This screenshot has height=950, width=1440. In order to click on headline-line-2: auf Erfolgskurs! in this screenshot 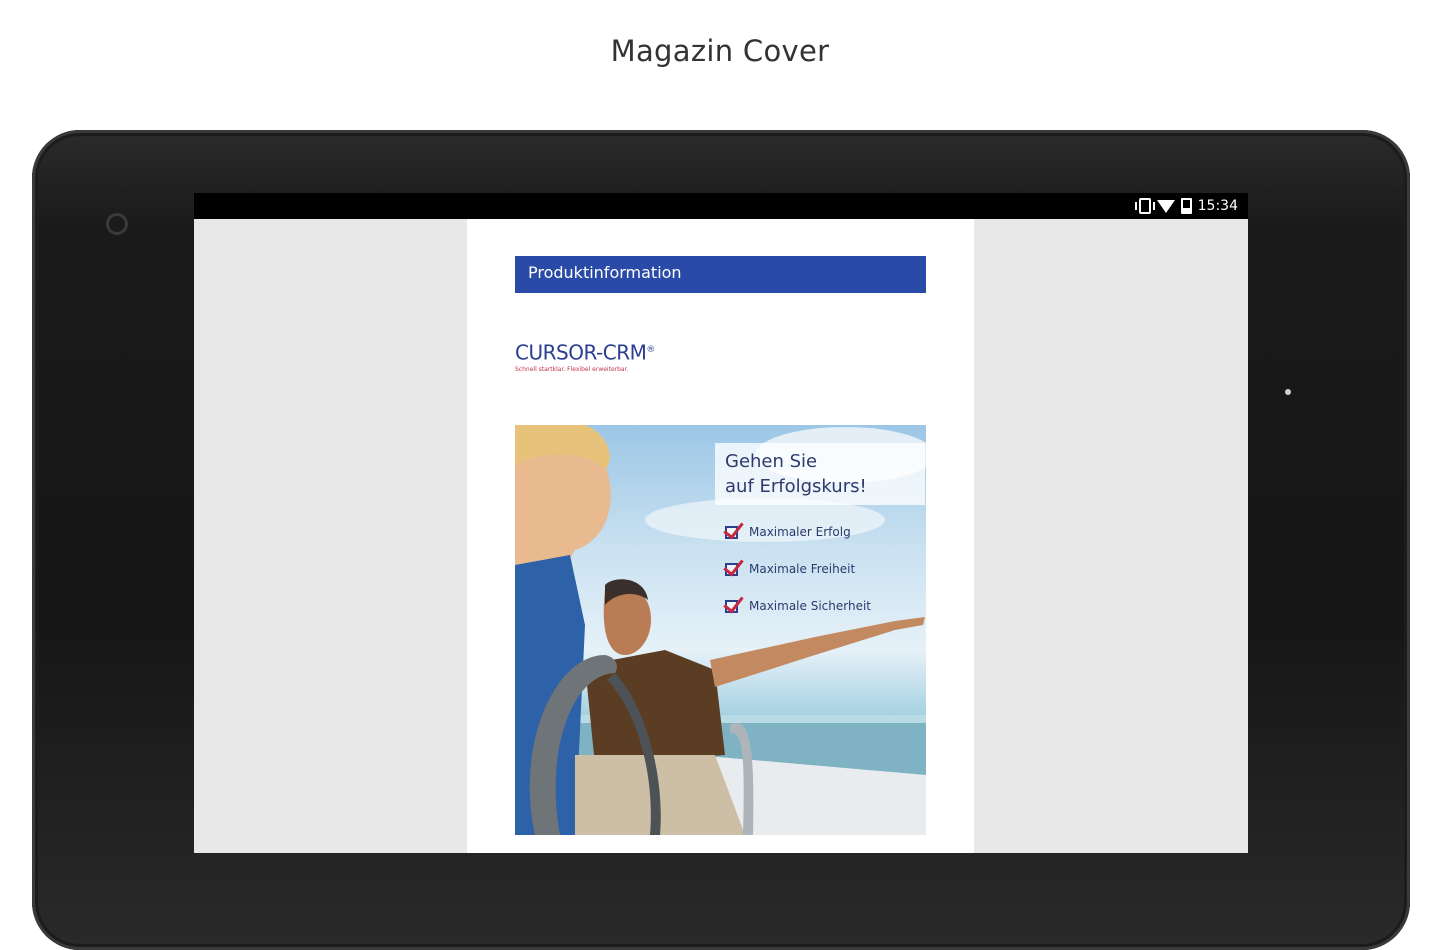, I will do `click(796, 486)`.